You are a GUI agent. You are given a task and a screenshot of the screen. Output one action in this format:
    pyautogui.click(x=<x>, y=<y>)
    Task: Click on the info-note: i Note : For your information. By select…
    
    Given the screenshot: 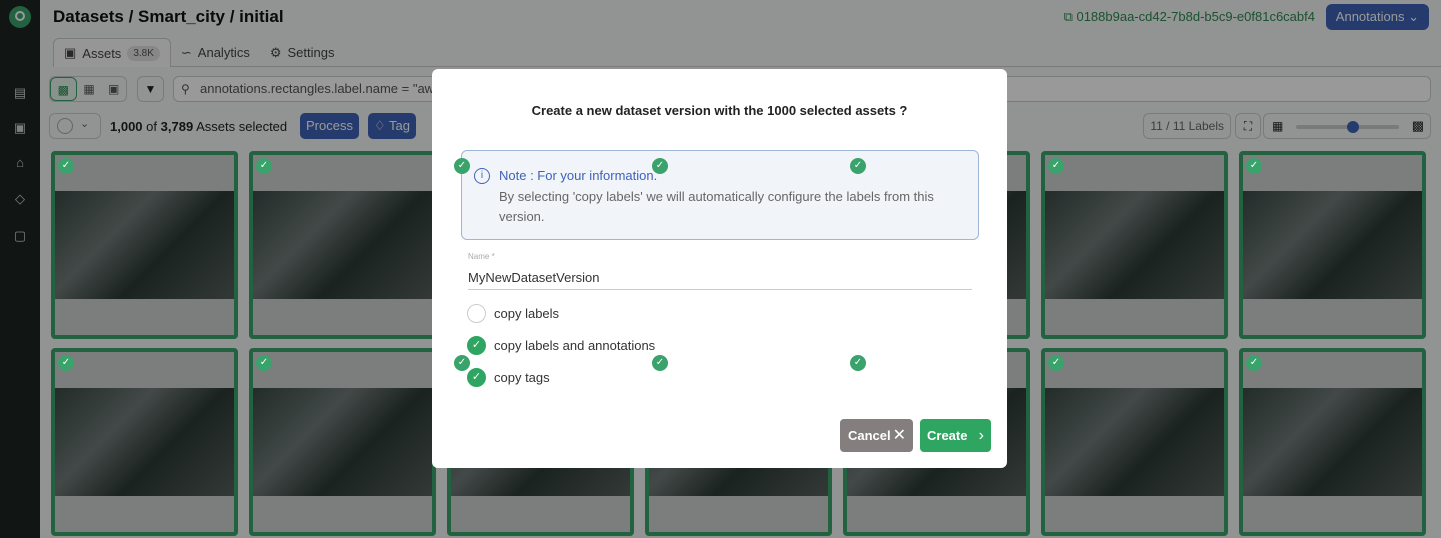 What is the action you would take?
    pyautogui.click(x=720, y=195)
    